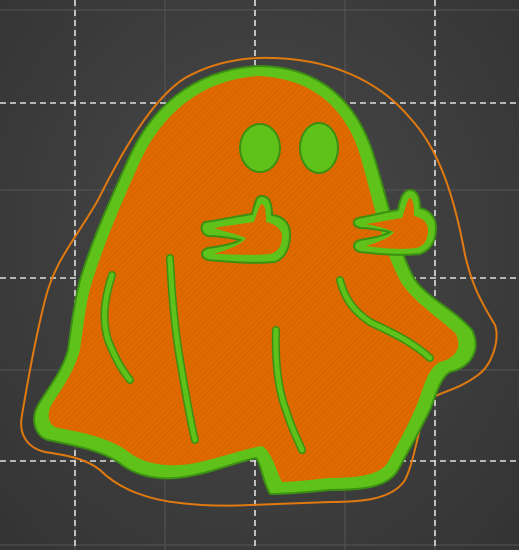  Describe the element at coordinates (260, 148) in the screenshot. I see `ghost-left-eye` at that location.